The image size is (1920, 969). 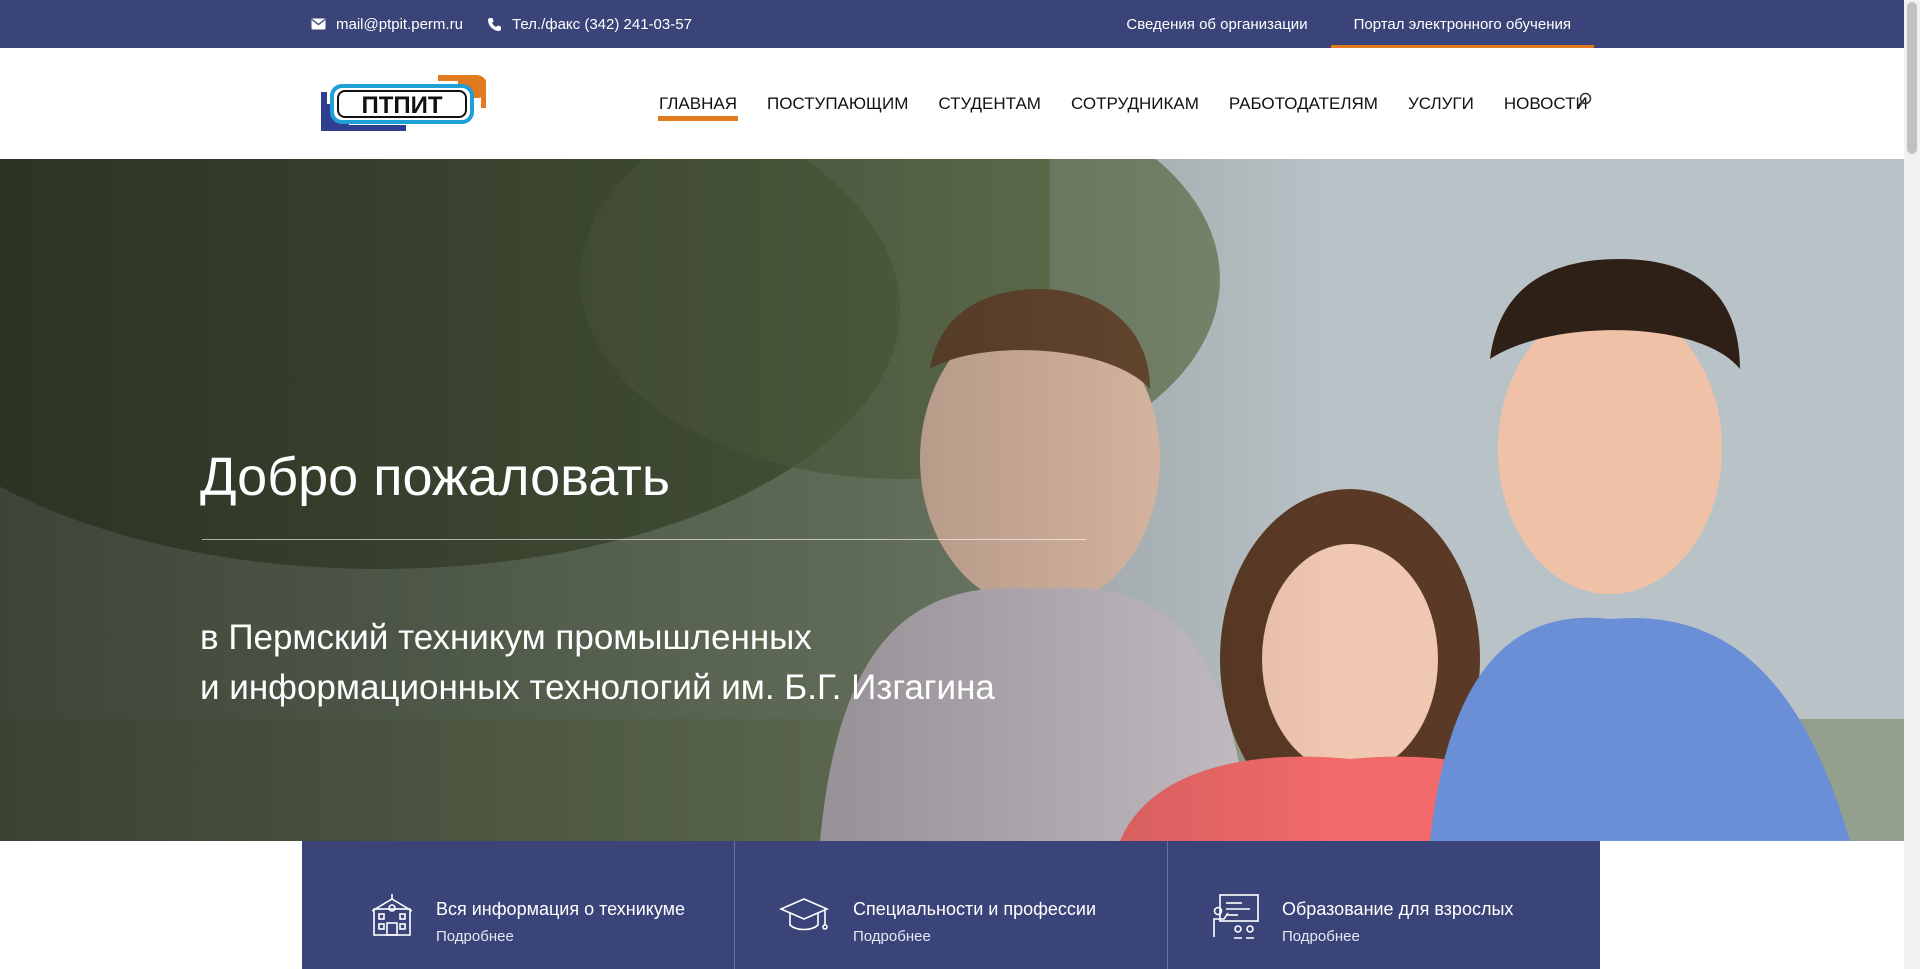 I want to click on email-text: mail@ptpit.perm.ru, so click(x=399, y=24).